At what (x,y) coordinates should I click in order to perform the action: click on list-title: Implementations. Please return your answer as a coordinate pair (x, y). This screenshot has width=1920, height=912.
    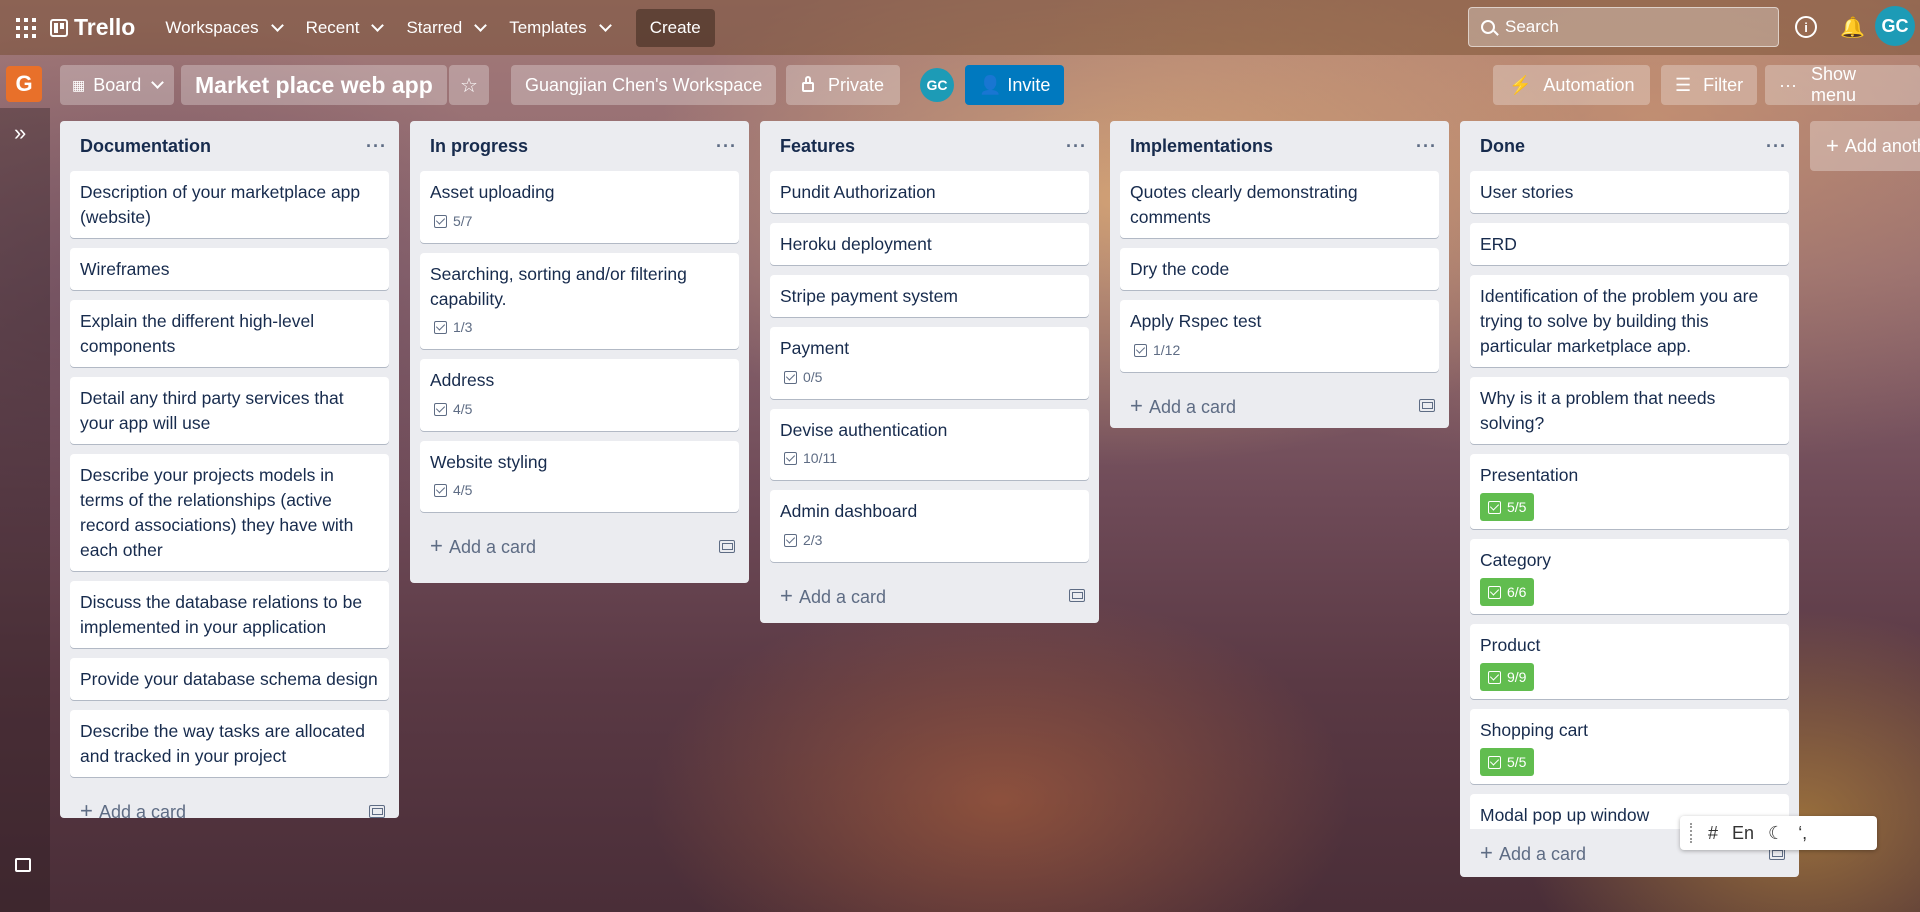
    Looking at the image, I should click on (1201, 146).